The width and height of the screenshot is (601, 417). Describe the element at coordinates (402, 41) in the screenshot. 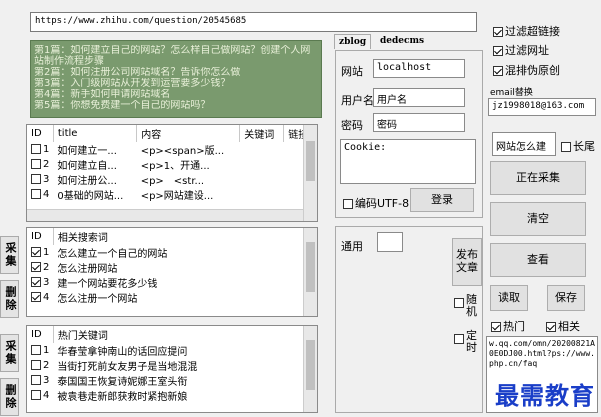

I see `tab-dedecms: dedecms` at that location.